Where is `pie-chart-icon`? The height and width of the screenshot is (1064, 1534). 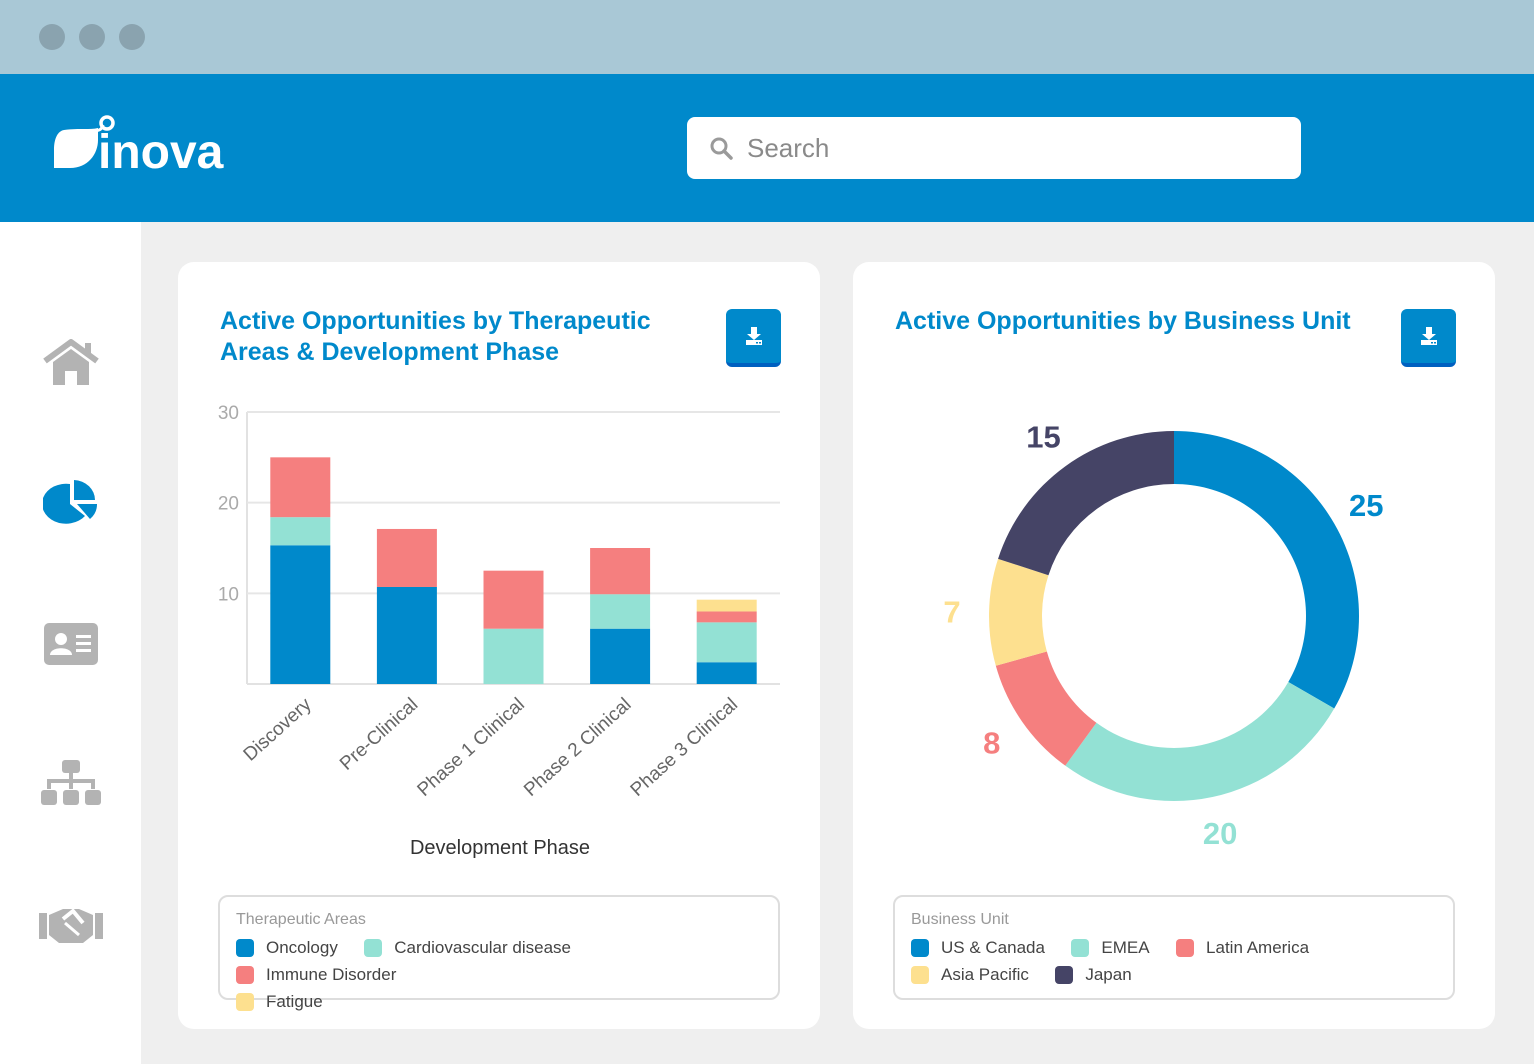 pie-chart-icon is located at coordinates (70, 502).